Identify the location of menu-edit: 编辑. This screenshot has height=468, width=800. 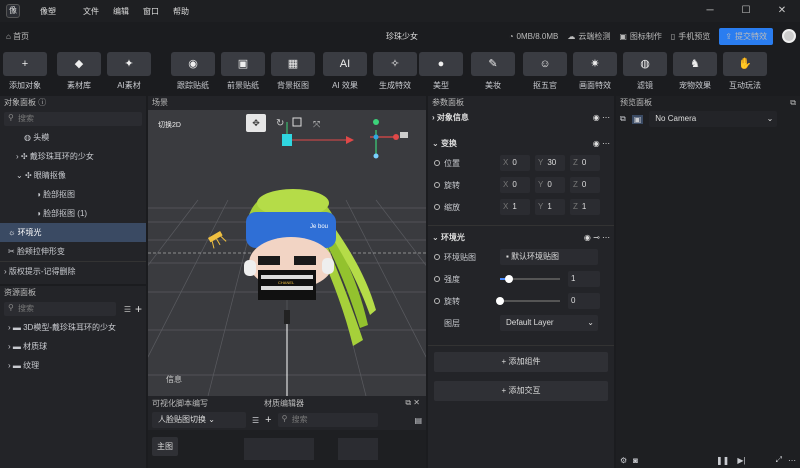
(121, 11).